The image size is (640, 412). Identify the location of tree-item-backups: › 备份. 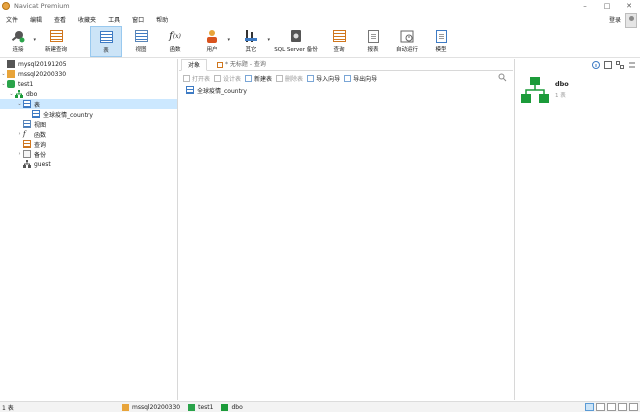
(31, 154).